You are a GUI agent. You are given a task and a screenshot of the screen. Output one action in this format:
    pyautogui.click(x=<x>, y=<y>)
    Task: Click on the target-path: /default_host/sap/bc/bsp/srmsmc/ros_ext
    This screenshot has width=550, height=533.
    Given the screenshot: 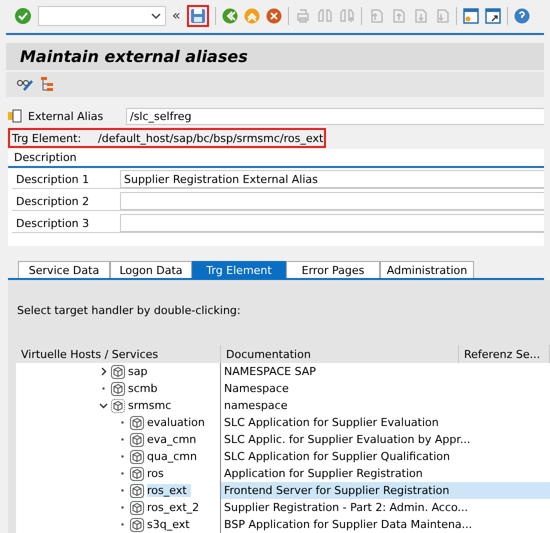 What is the action you would take?
    pyautogui.click(x=211, y=138)
    